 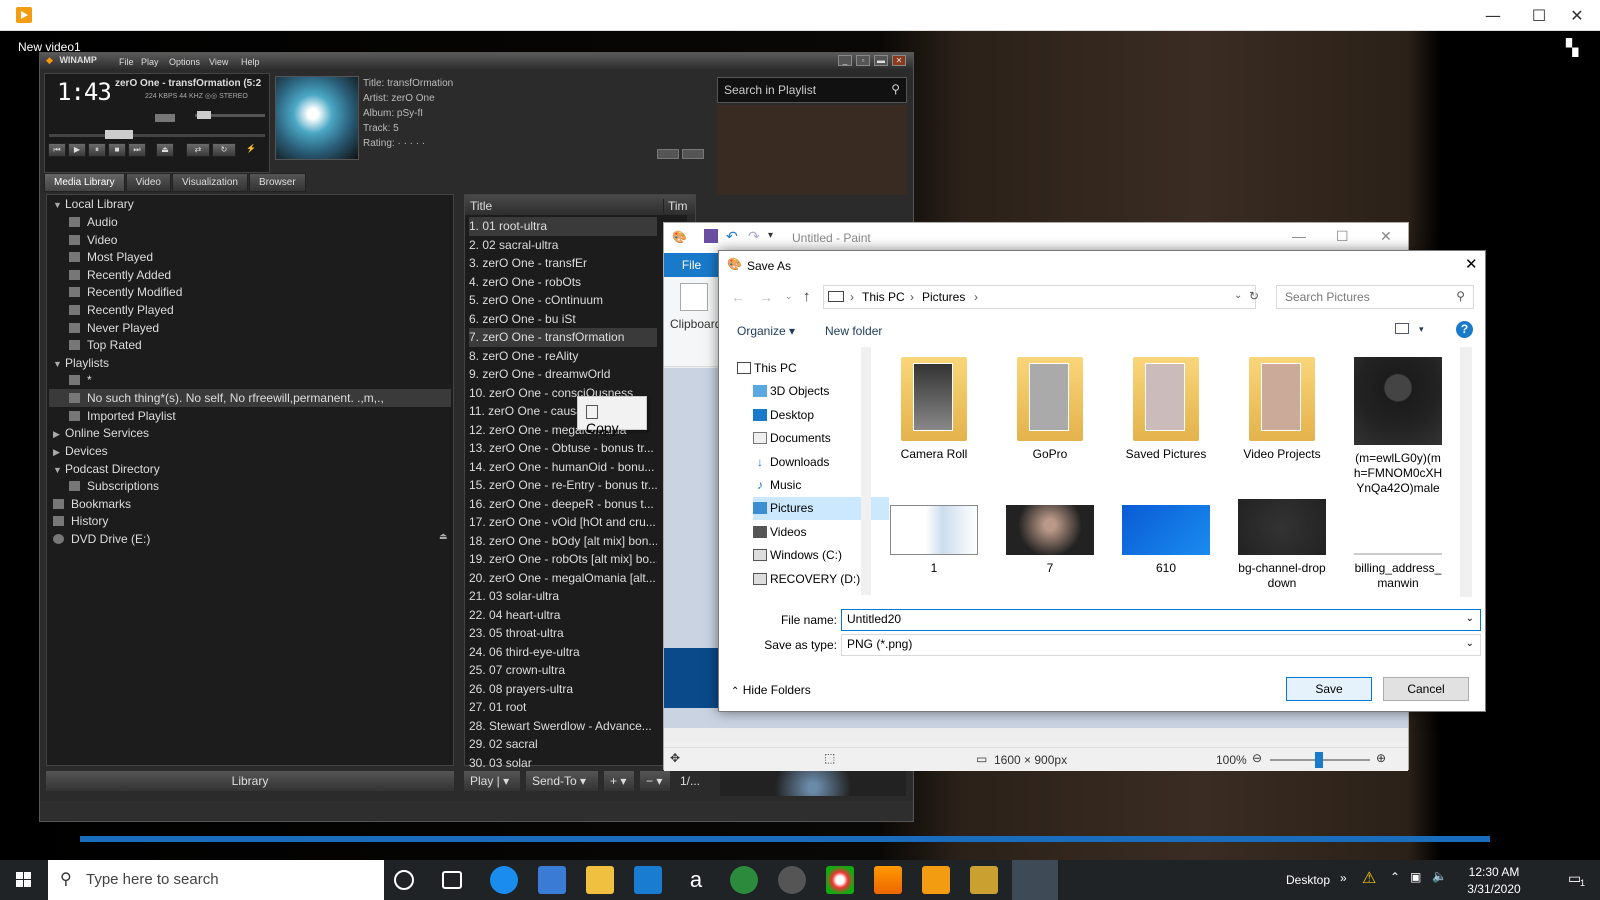 What do you see at coordinates (80, 521) in the screenshot?
I see `tree-history: History` at bounding box center [80, 521].